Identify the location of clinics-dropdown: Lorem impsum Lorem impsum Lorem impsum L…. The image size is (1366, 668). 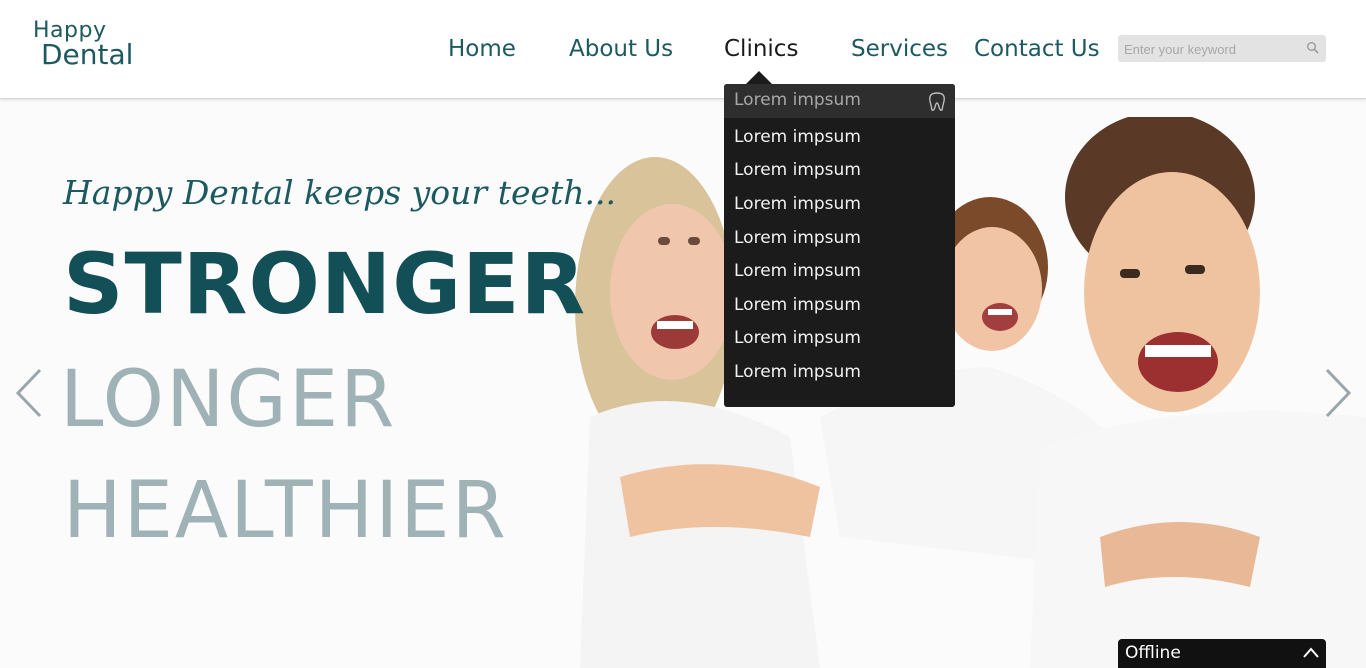
(839, 239).